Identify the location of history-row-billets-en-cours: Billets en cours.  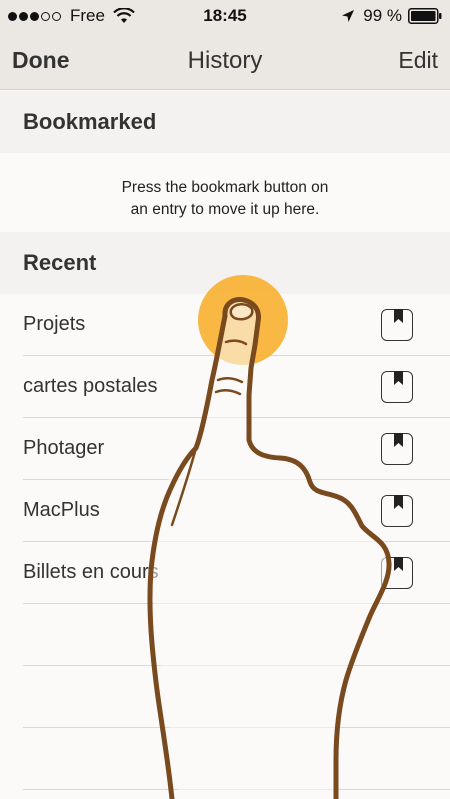
(225, 573).